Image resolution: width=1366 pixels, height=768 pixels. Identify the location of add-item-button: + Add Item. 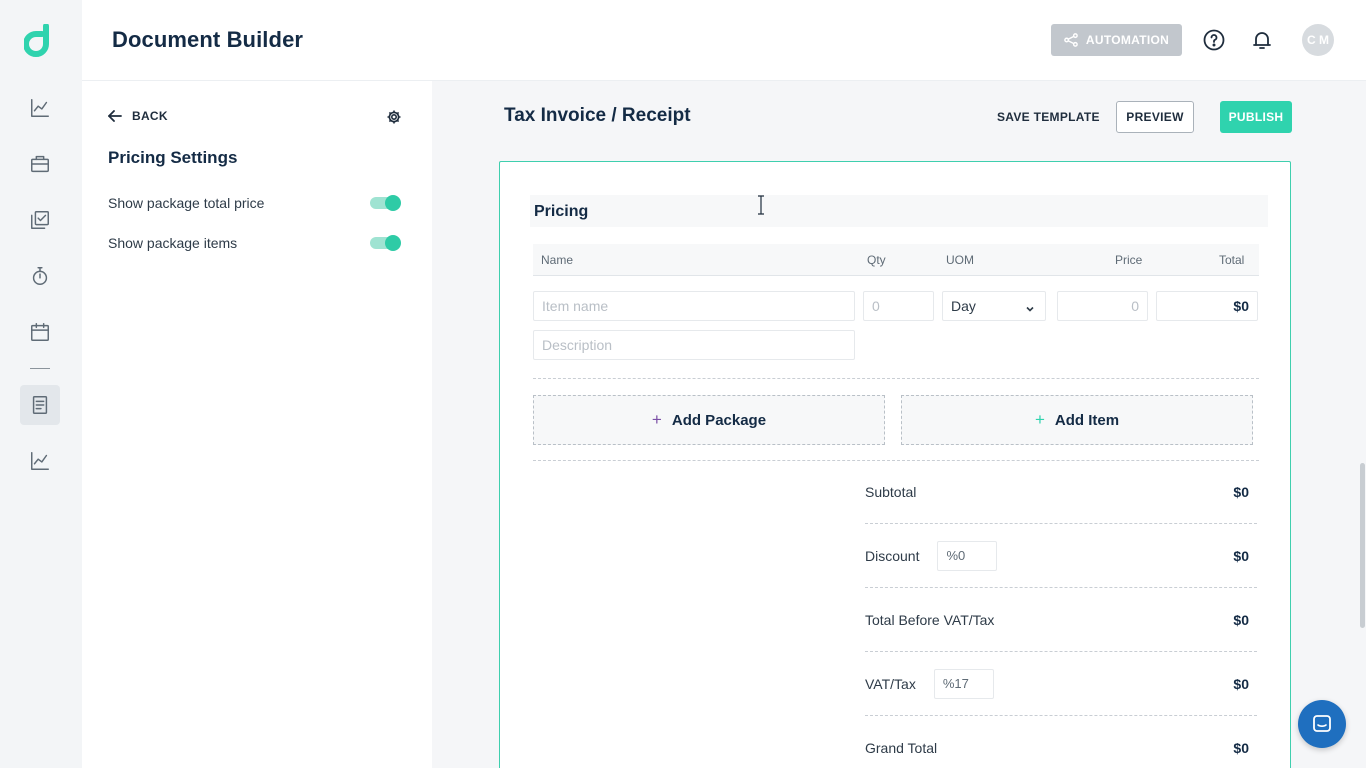
(1077, 420).